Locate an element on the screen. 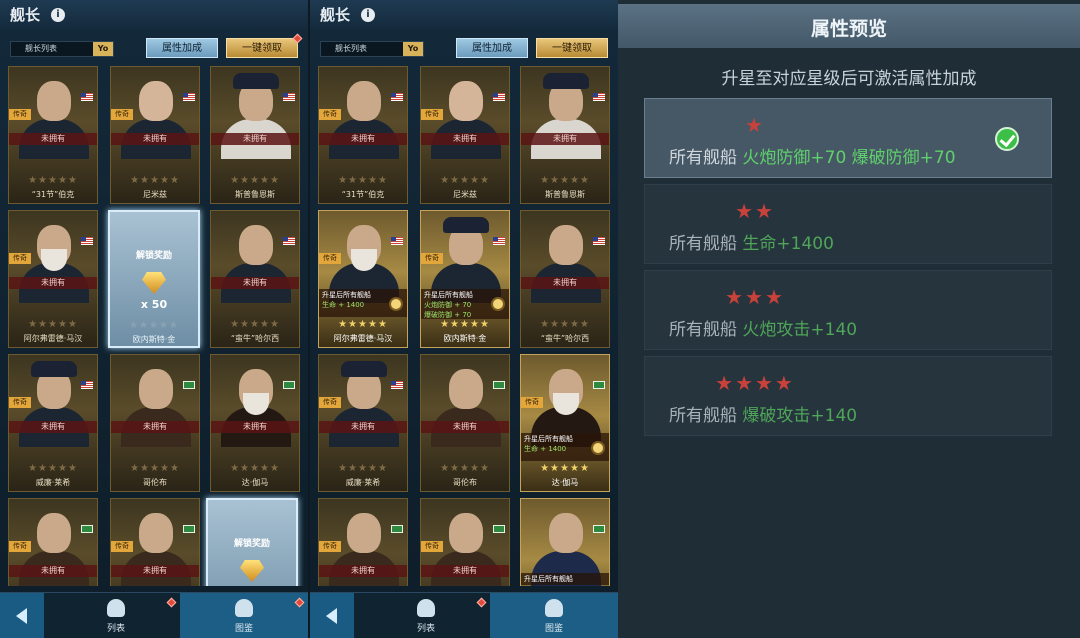 This screenshot has height=638, width=1080. unlock-reward-card: 解锁奖励 x 50 ★★★★★ 欧内斯特·金 is located at coordinates (154, 279).